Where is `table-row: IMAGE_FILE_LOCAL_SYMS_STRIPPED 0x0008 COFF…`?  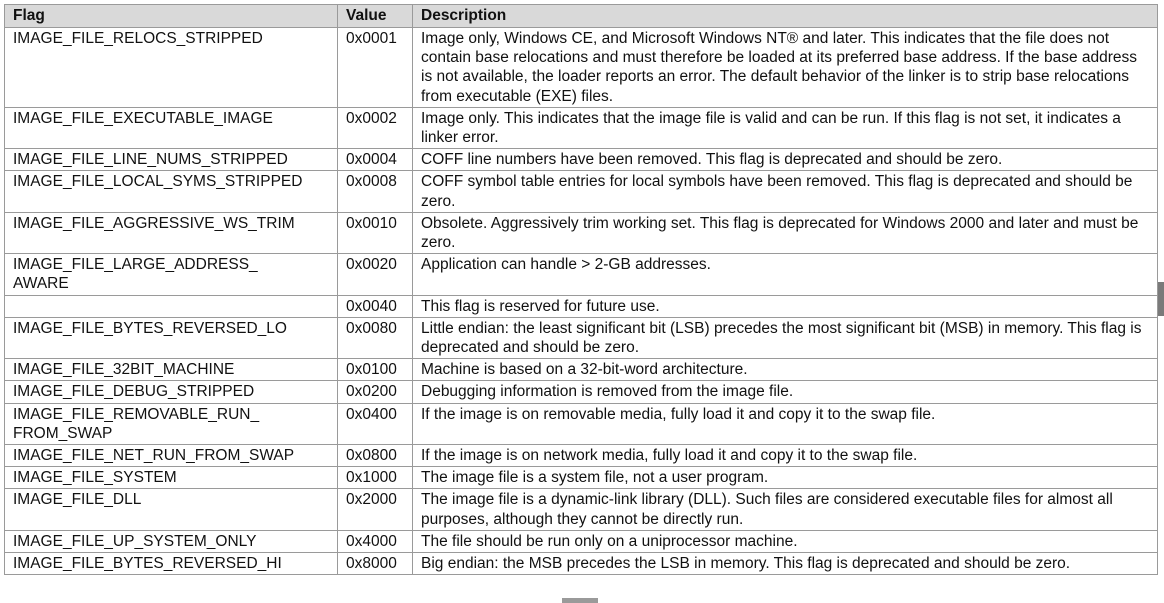
table-row: IMAGE_FILE_LOCAL_SYMS_STRIPPED 0x0008 COFF… is located at coordinates (581, 191).